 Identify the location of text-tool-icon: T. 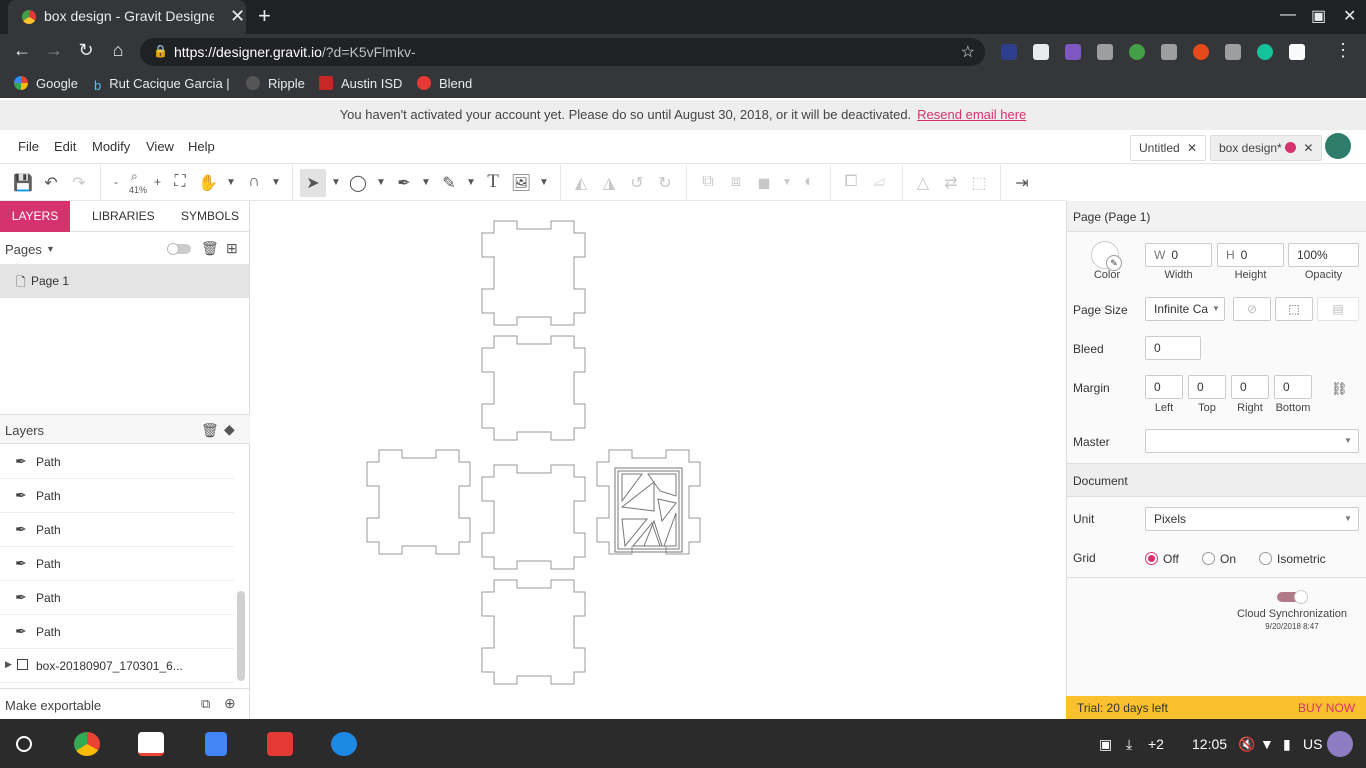
(493, 182).